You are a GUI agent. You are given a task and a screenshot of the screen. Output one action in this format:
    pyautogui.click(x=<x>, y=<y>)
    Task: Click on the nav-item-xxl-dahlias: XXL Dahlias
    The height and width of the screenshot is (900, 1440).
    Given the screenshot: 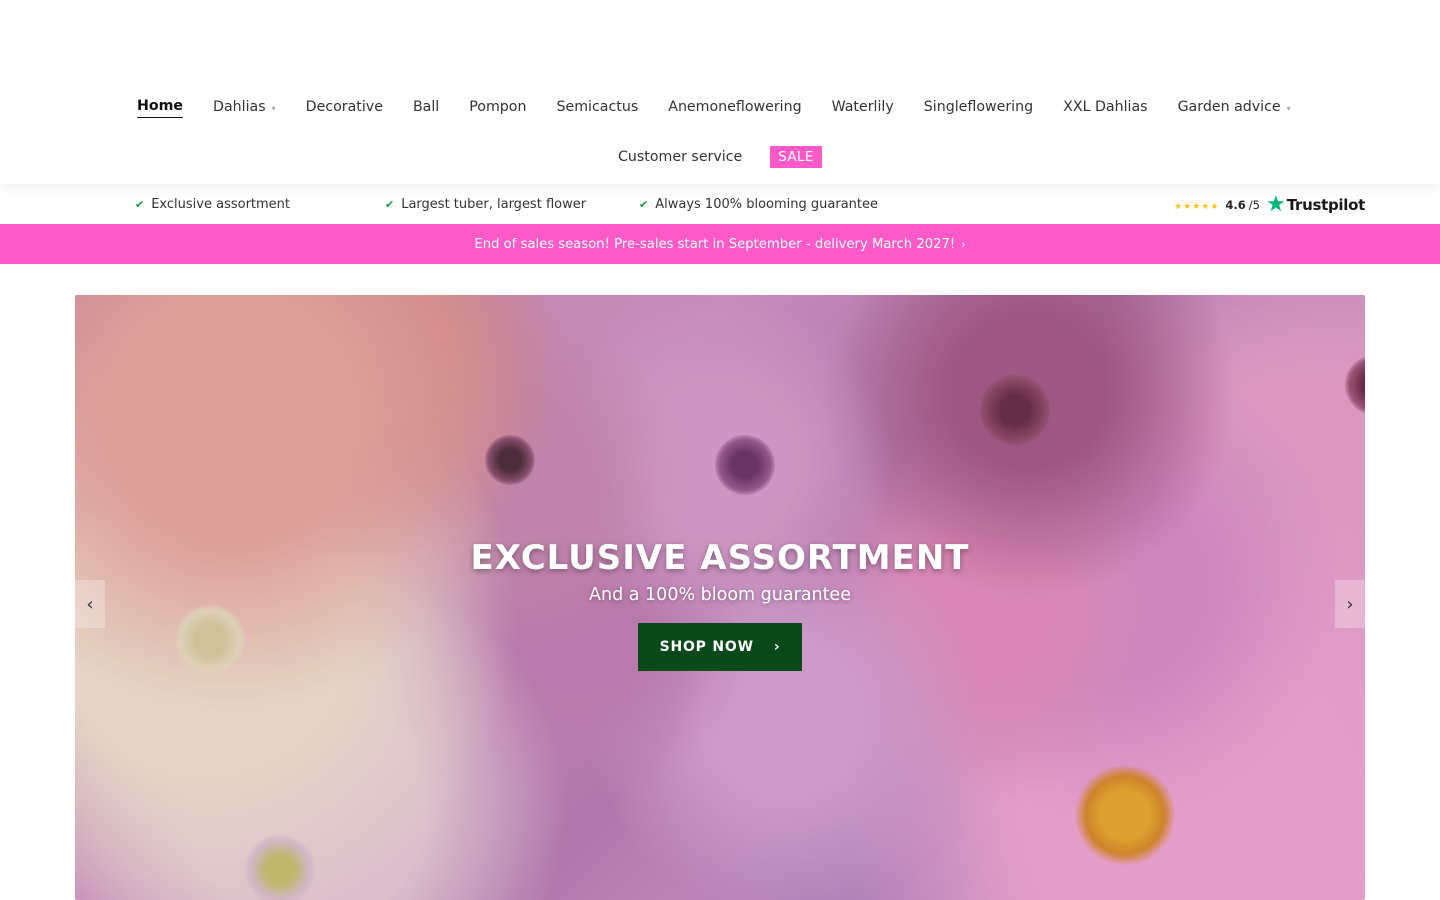 What is the action you would take?
    pyautogui.click(x=1105, y=107)
    